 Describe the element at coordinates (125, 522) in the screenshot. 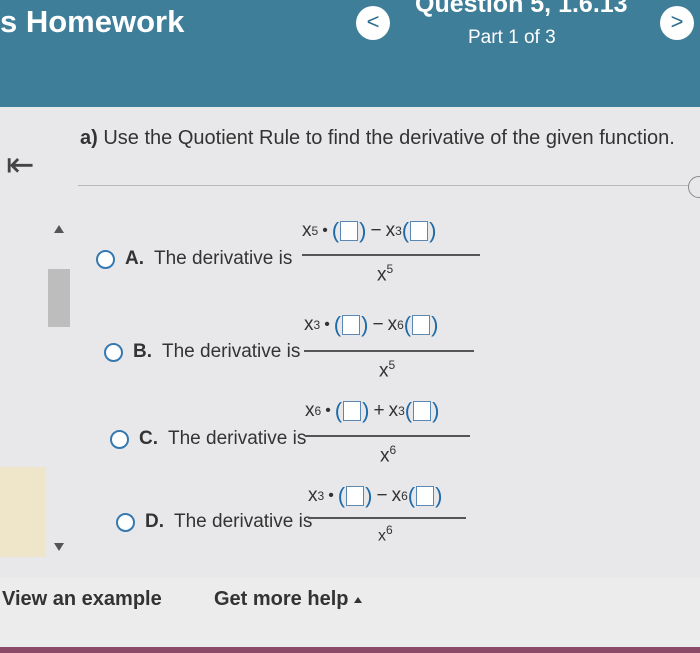

I see `radio-d` at that location.